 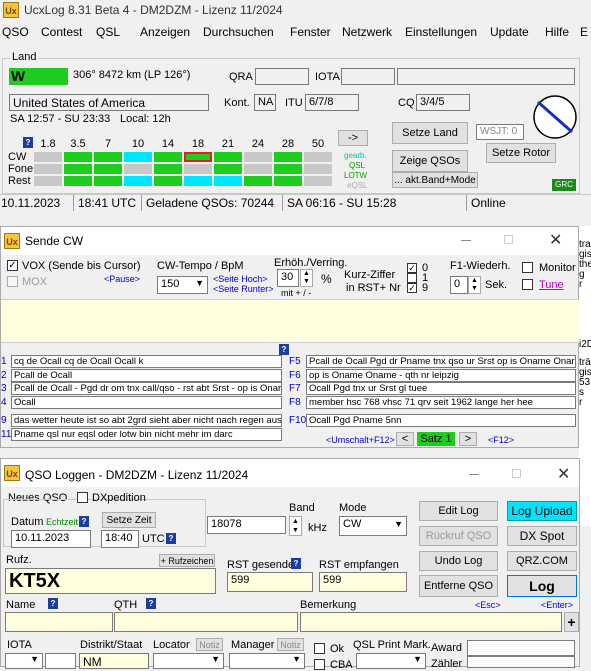 I want to click on notiz-button-1: Notiz, so click(x=209, y=644).